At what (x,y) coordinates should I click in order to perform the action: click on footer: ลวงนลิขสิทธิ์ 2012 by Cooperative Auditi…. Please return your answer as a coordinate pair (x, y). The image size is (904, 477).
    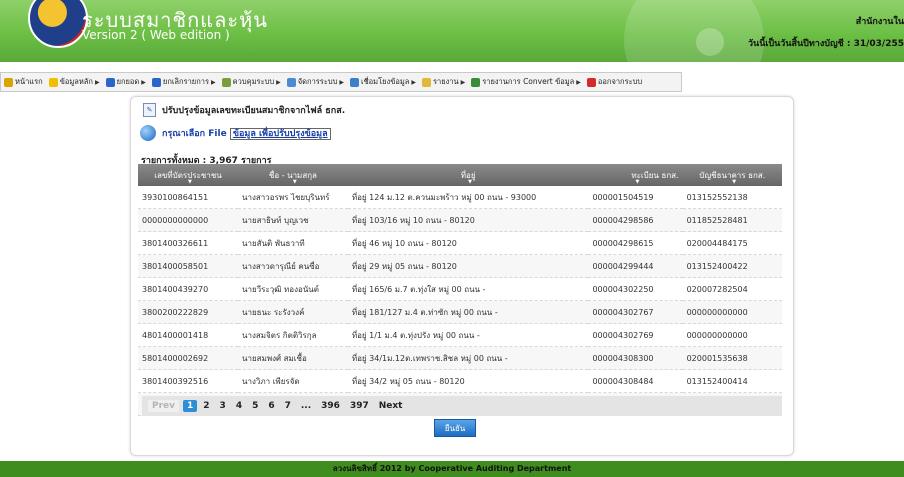
    Looking at the image, I should click on (452, 469).